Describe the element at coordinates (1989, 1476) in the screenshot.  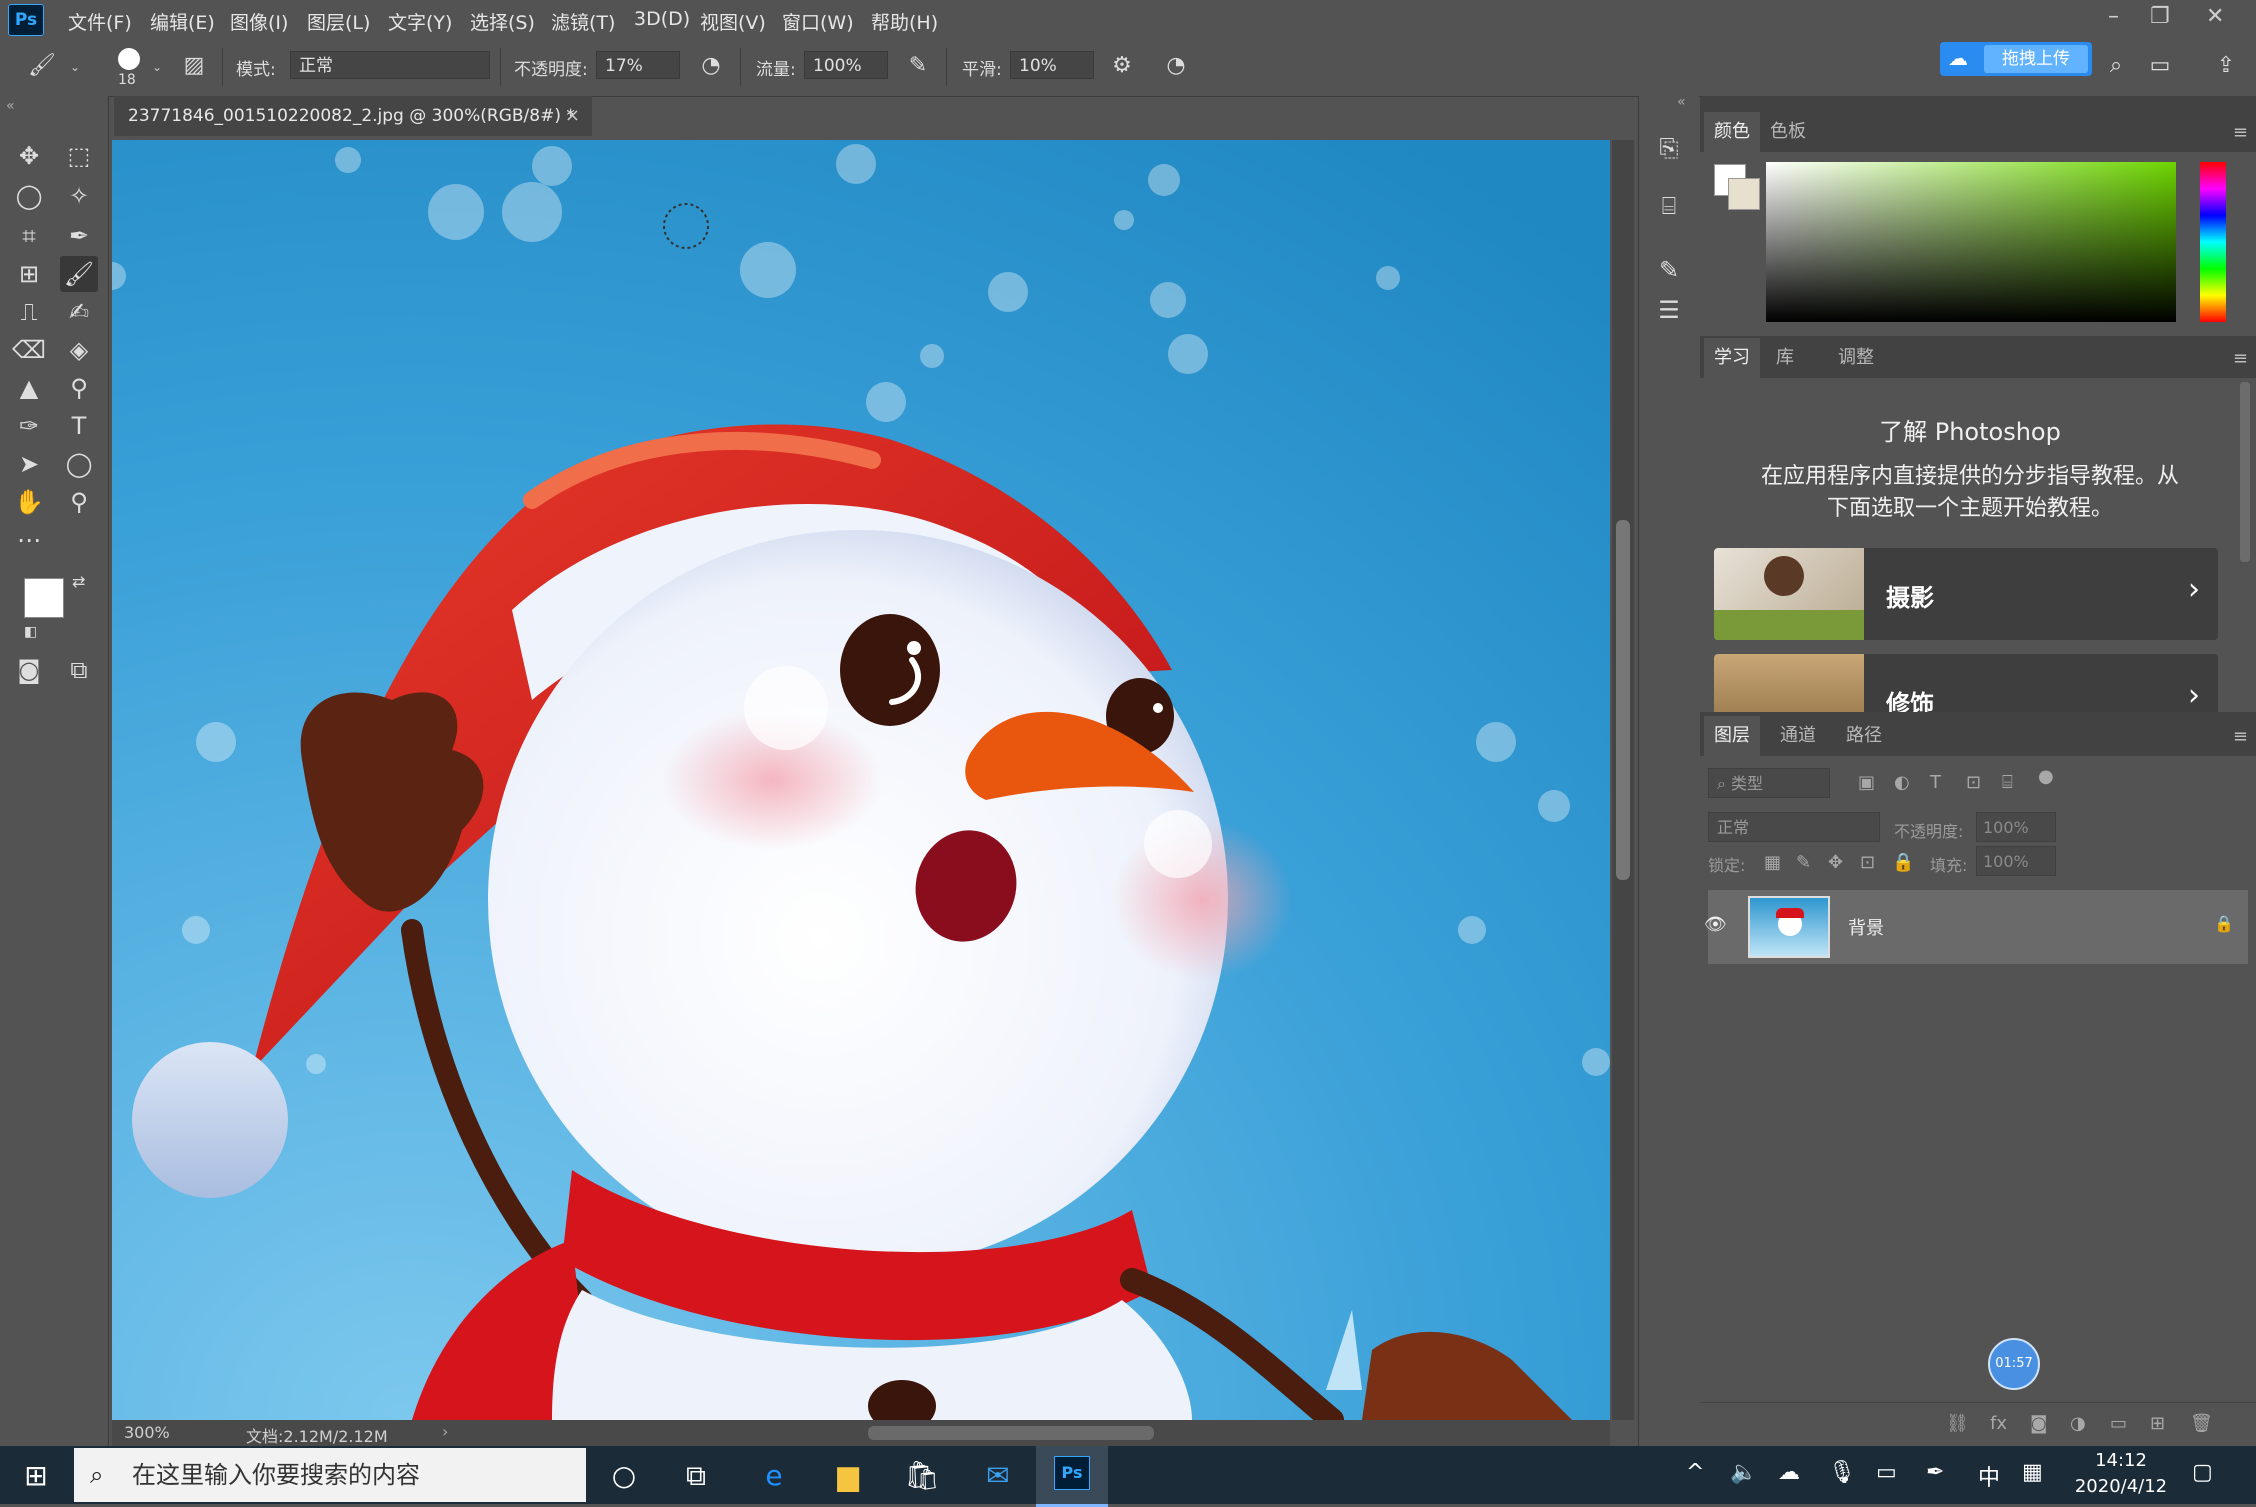
I see `input-method-indicator: 中` at that location.